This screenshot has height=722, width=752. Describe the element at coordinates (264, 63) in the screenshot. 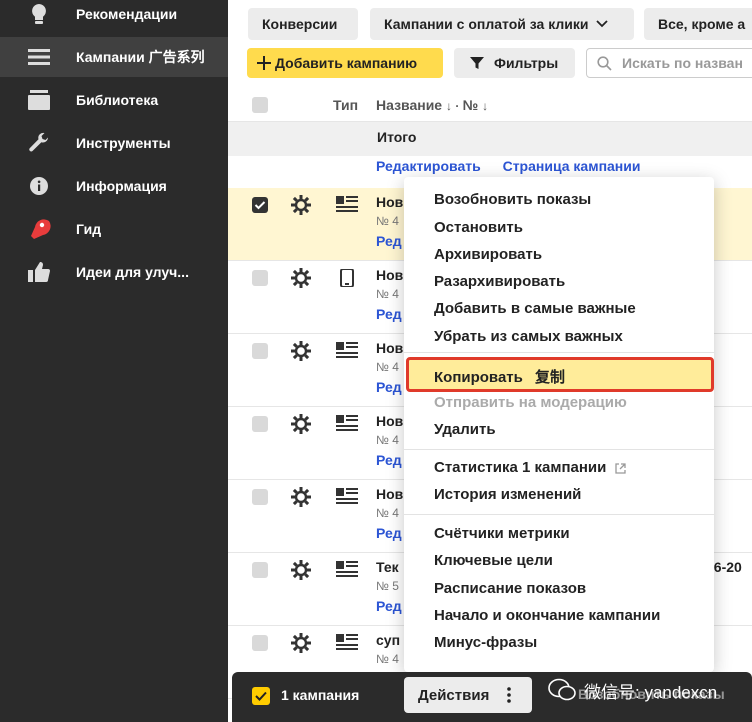

I see `plus-icon` at that location.